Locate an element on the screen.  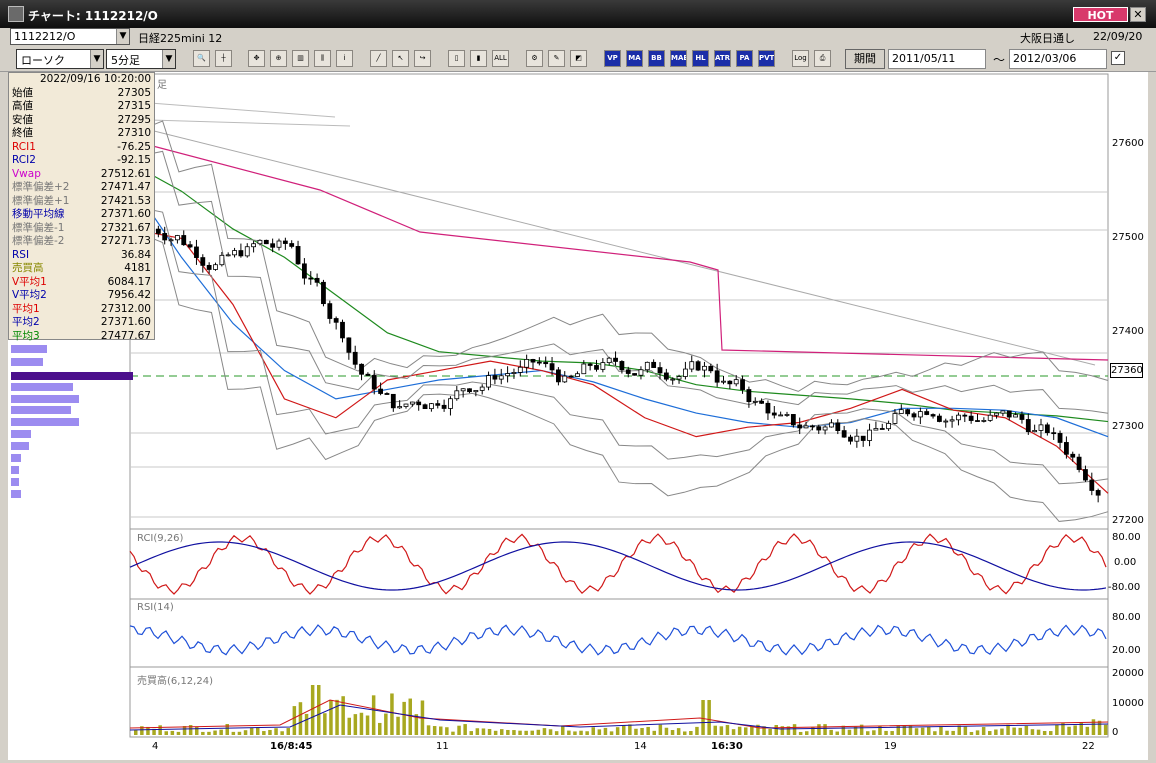
pen-icon: ✎ is located at coordinates (556, 58).